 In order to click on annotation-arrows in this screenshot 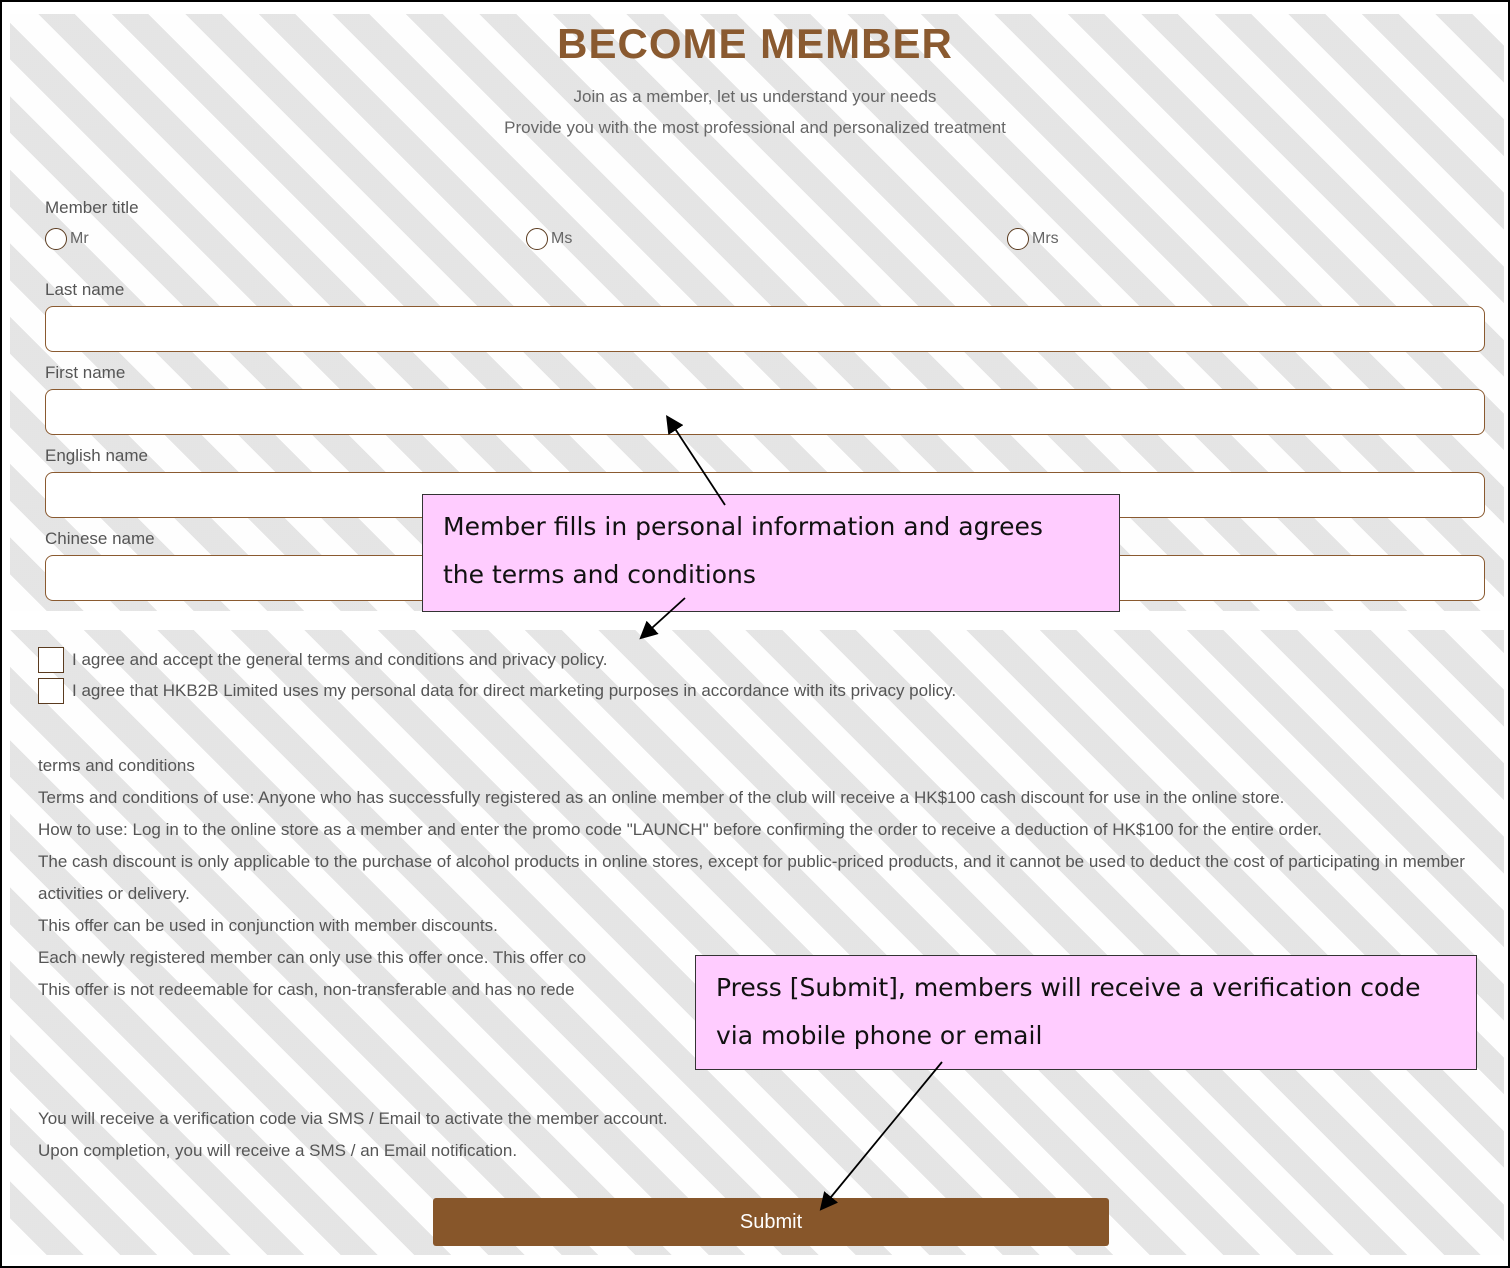, I will do `click(791, 812)`.